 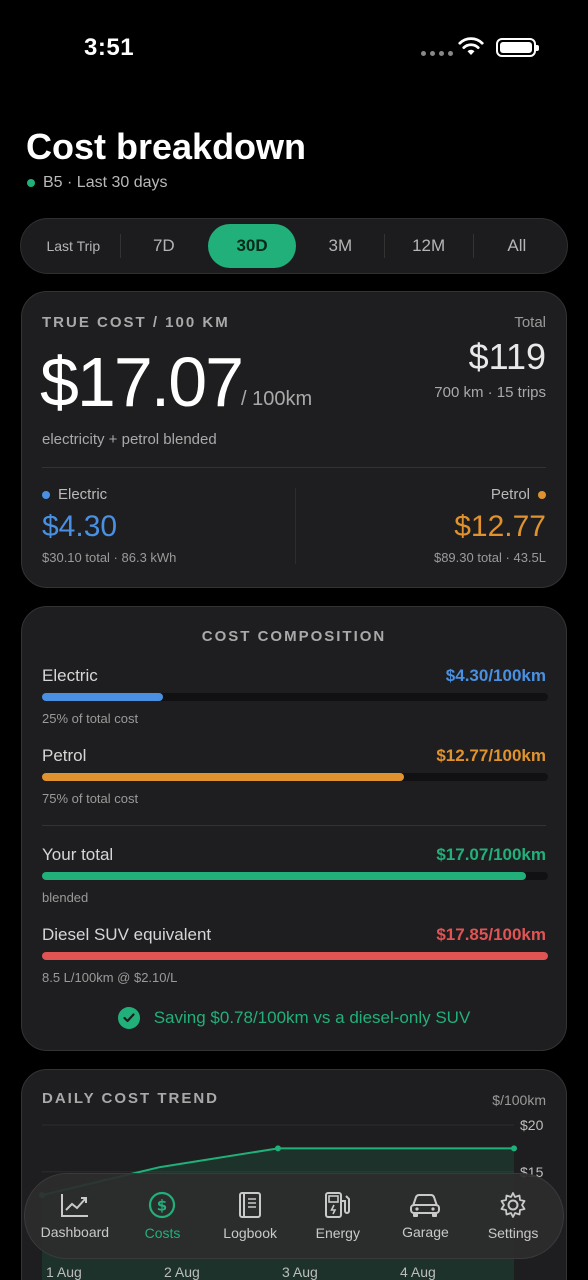 I want to click on fuel-pump-icon, so click(x=337, y=1205).